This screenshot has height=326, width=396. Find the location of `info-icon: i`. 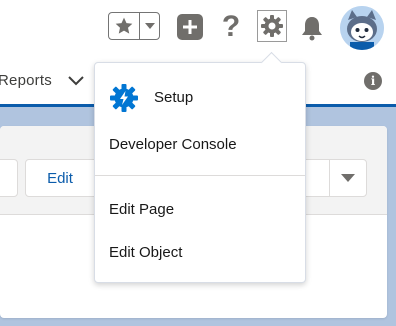

info-icon: i is located at coordinates (373, 81).